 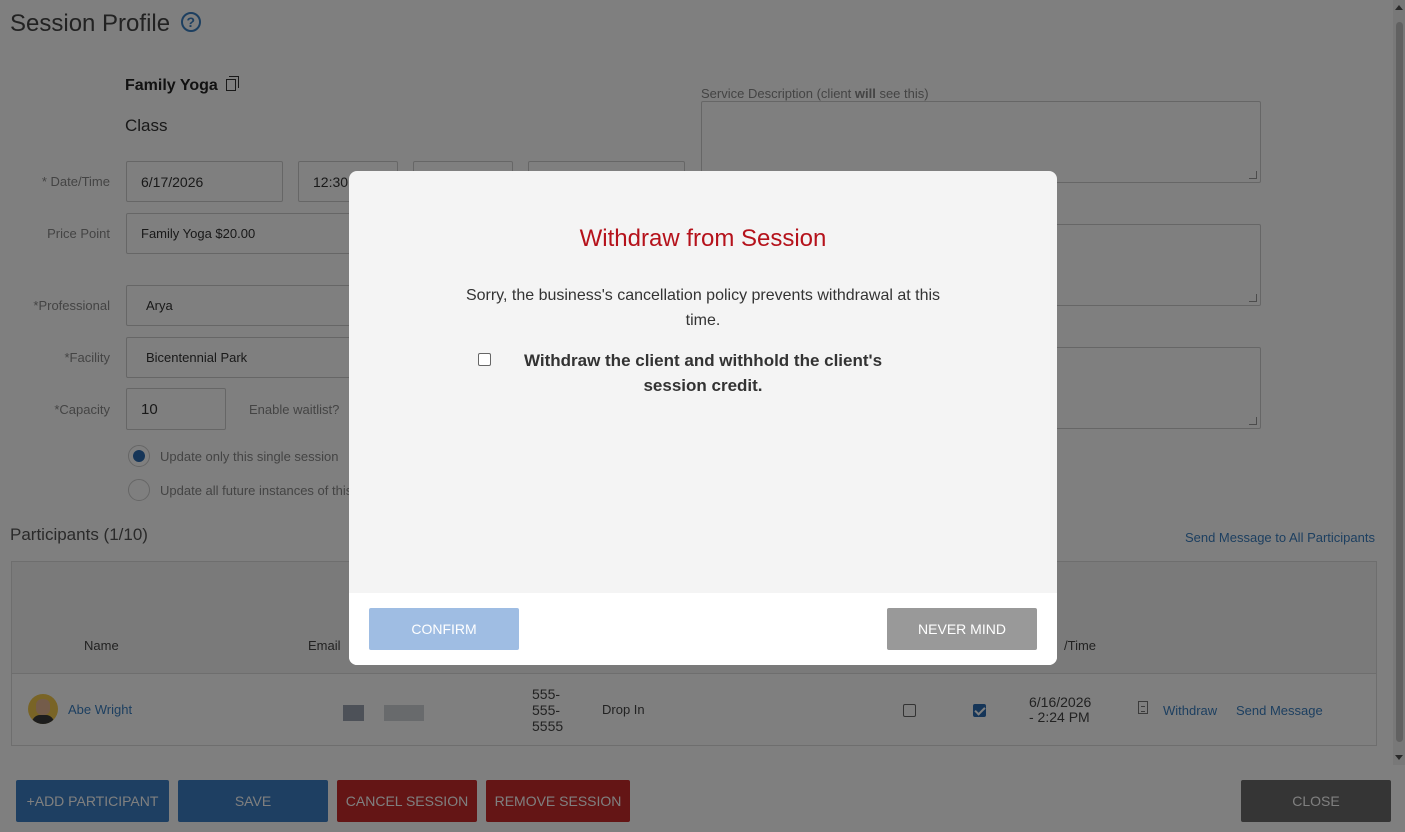 I want to click on never-mind-button: NEVER MIND, so click(x=962, y=629).